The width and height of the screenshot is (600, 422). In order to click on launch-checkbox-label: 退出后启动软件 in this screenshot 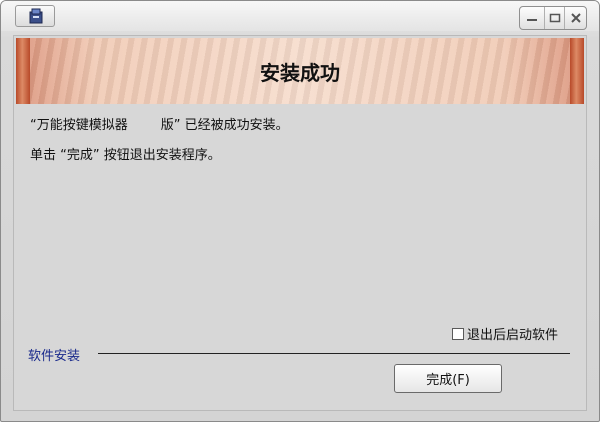, I will do `click(512, 333)`.